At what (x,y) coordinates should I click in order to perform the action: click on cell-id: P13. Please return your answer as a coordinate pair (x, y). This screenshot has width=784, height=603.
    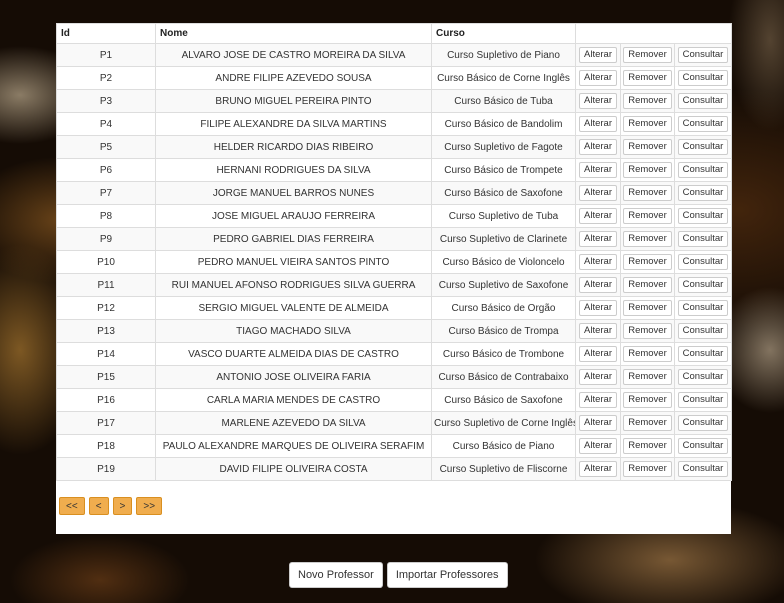
    Looking at the image, I should click on (106, 331).